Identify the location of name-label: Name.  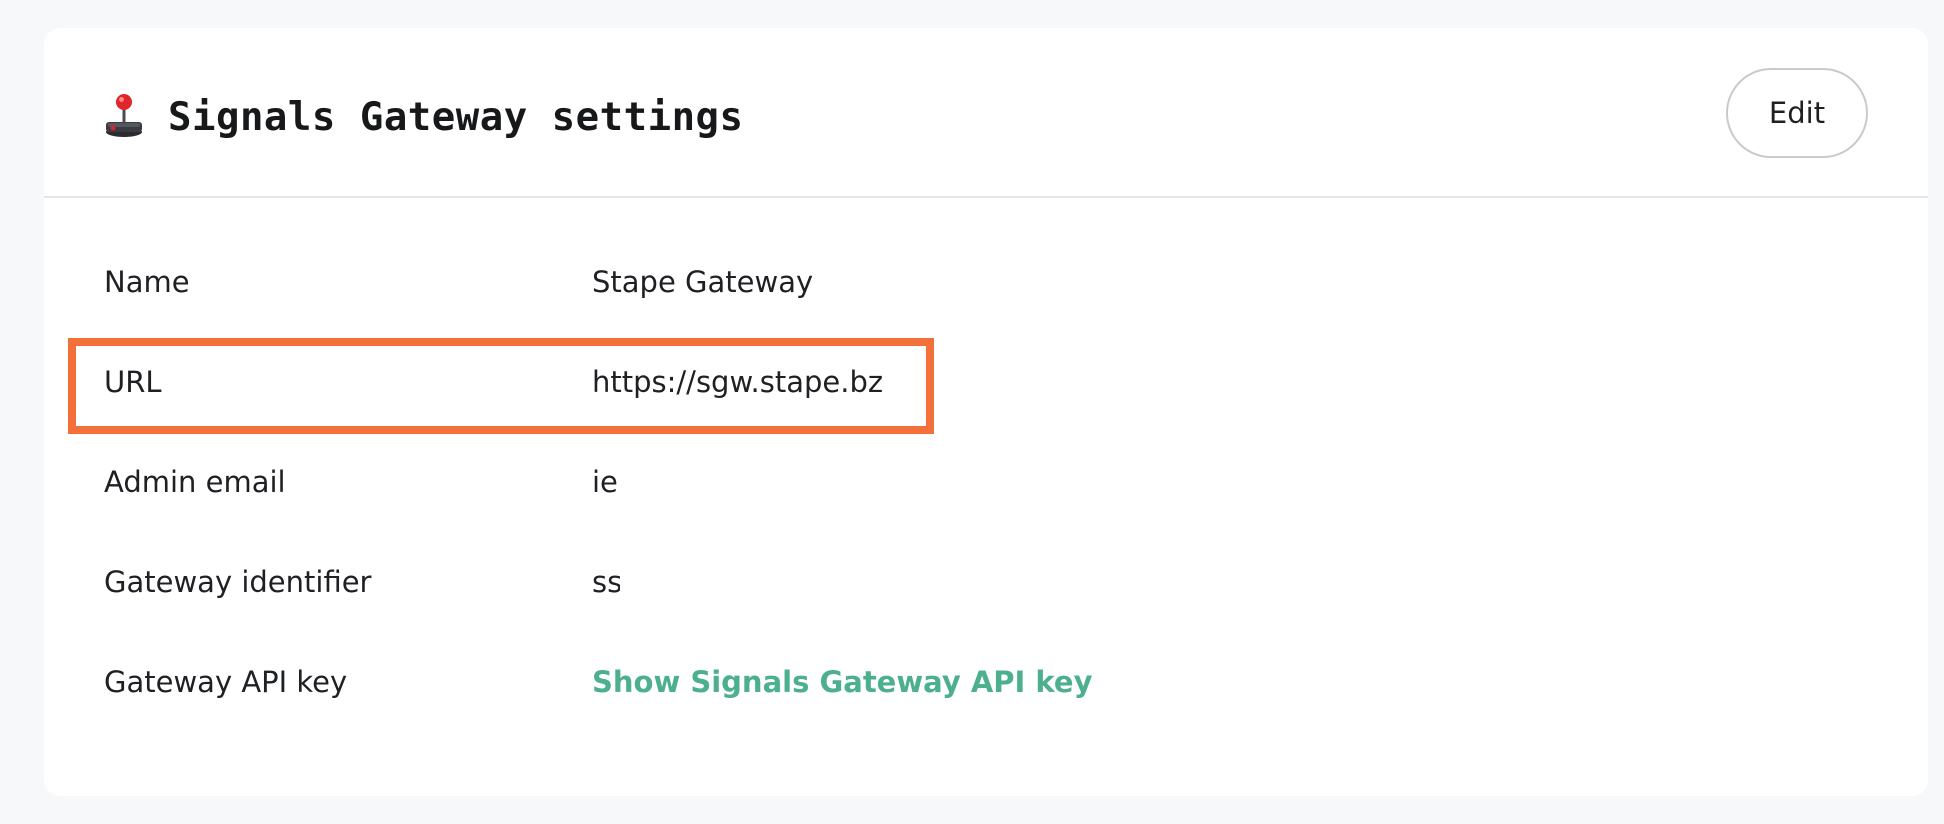
(147, 282).